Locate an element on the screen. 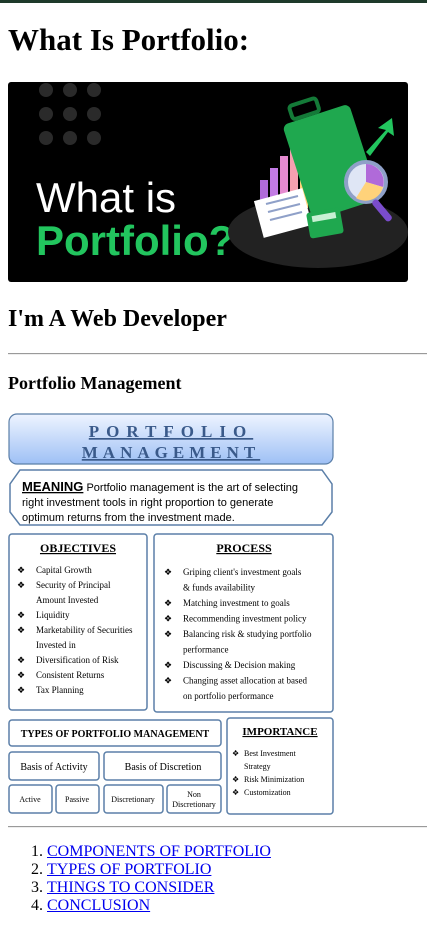 The height and width of the screenshot is (927, 427). objectives-item: Marketability of Securities is located at coordinates (84, 630).